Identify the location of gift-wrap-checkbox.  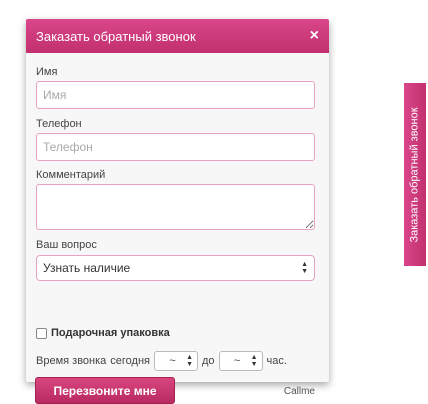
(41, 333).